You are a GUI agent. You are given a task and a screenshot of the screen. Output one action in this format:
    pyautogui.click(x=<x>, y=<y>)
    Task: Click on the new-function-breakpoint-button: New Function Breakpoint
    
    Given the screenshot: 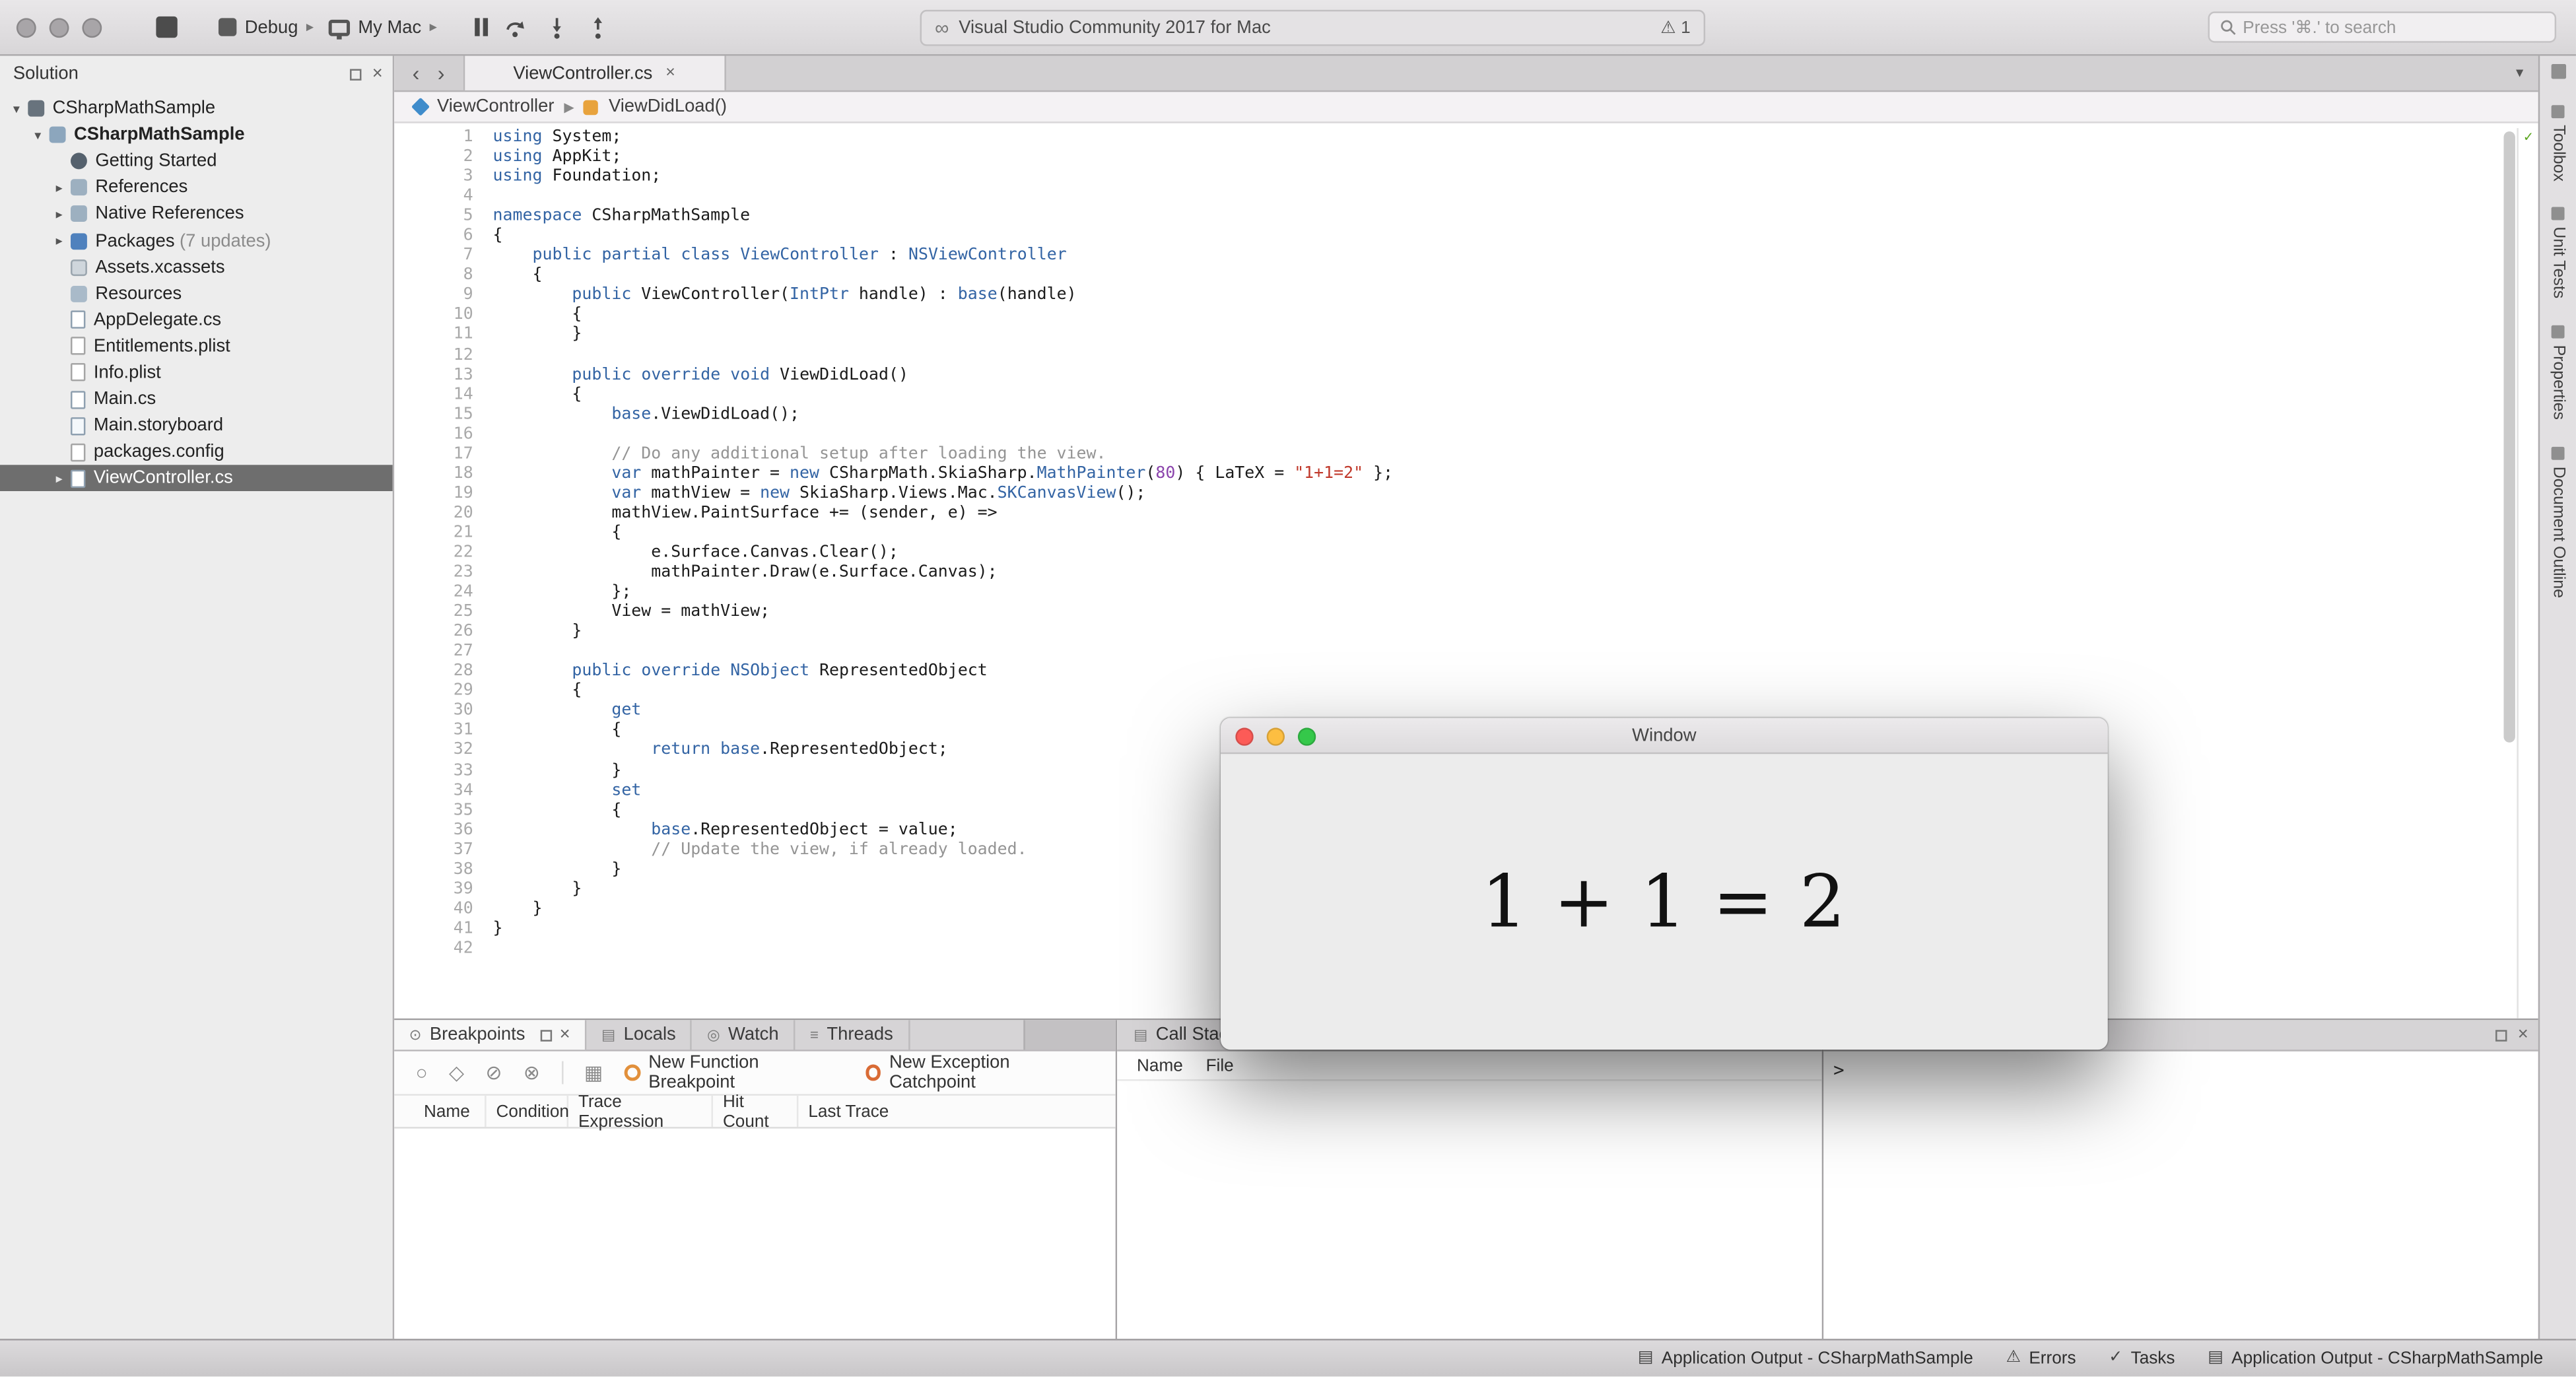 What is the action you would take?
    pyautogui.click(x=734, y=1072)
    